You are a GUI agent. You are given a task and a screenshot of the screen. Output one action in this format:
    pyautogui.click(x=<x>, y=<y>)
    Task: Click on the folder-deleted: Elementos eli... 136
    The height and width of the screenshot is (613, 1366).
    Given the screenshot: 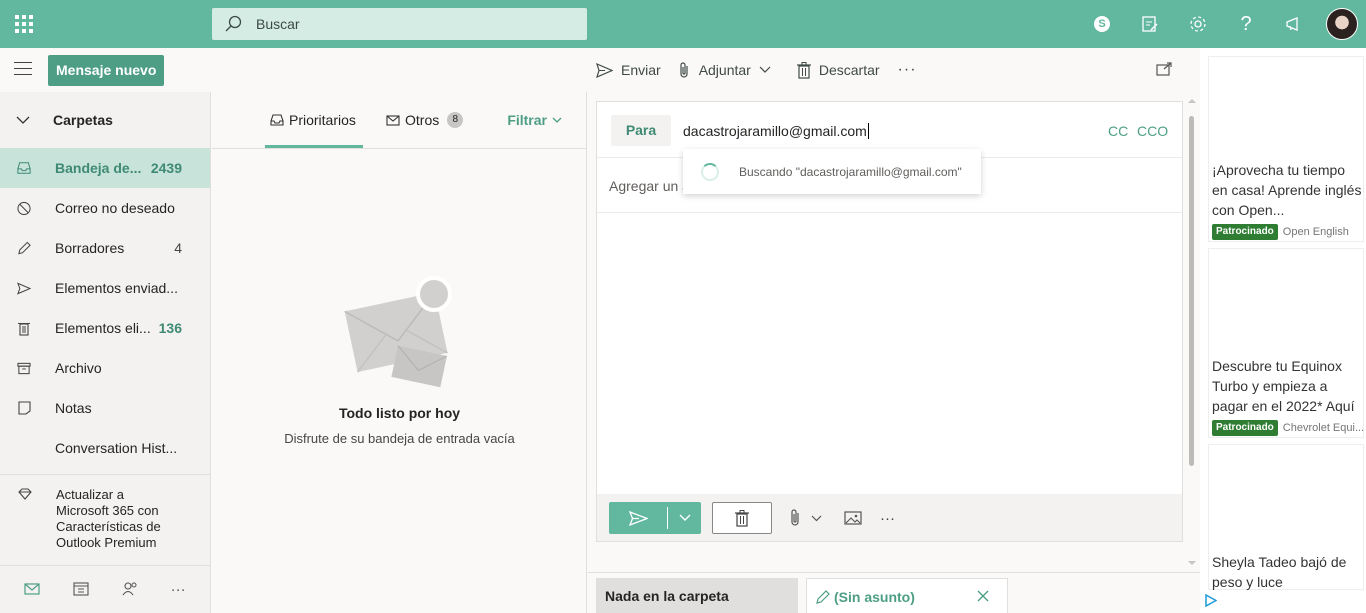 What is the action you would take?
    pyautogui.click(x=105, y=328)
    